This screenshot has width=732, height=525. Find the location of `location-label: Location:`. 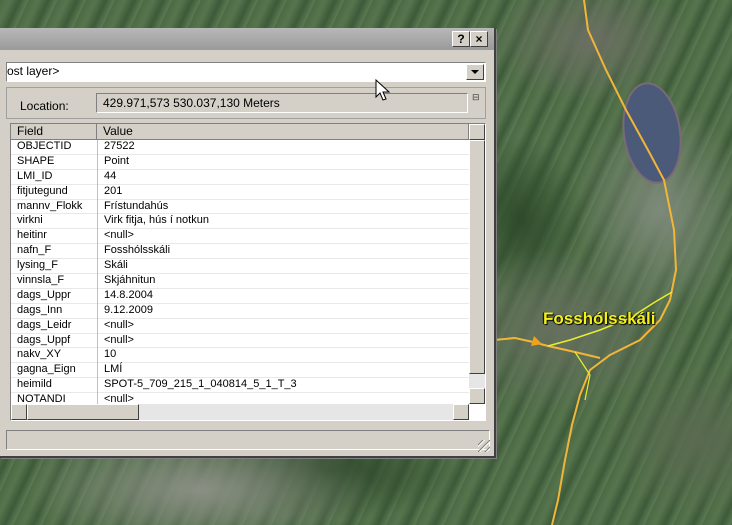

location-label: Location: is located at coordinates (44, 106).